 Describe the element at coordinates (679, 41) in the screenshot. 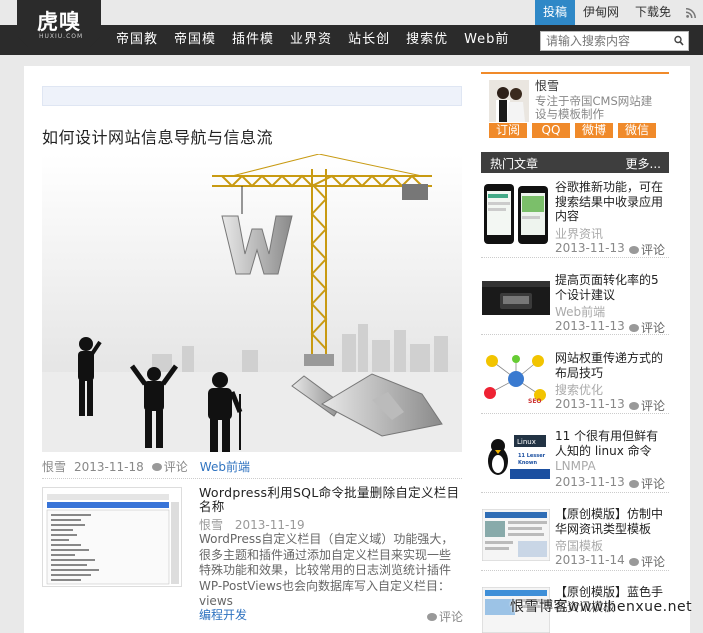

I see `search-icon` at that location.